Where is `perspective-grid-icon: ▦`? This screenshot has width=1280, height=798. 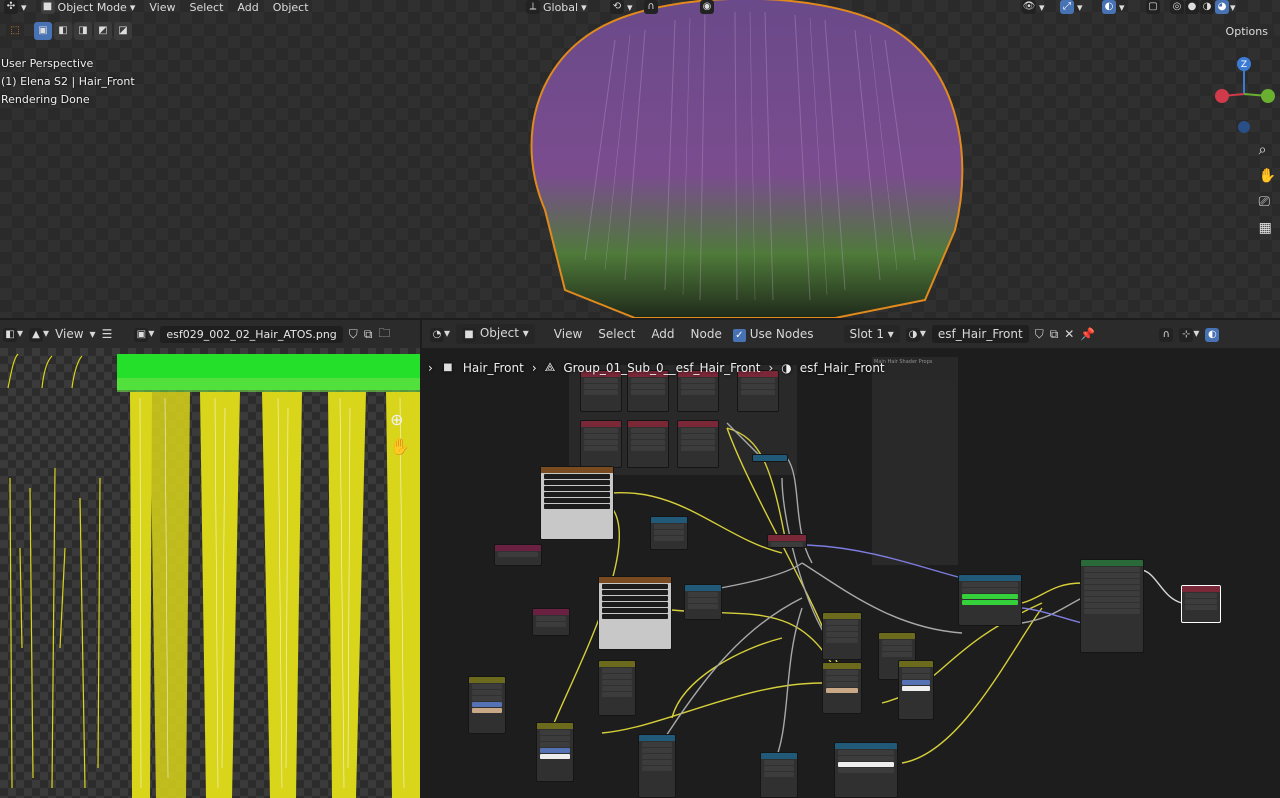 perspective-grid-icon: ▦ is located at coordinates (1267, 228).